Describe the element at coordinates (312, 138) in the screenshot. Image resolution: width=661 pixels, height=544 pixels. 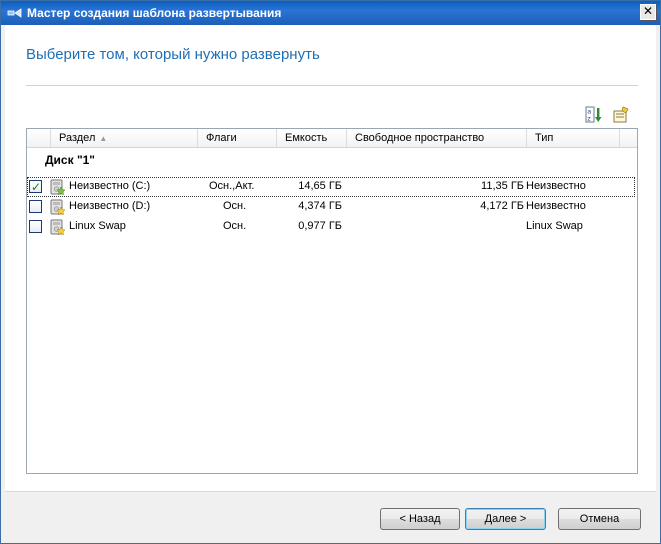
I see `column-header-capacity: Емкость` at that location.